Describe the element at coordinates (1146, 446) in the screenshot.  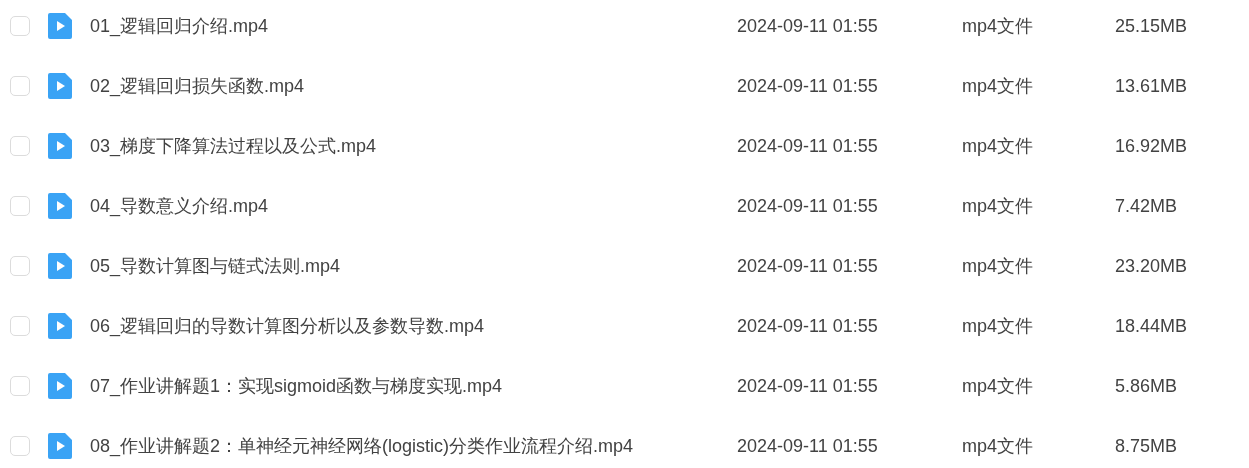
I see `file-size: 8.75MB` at that location.